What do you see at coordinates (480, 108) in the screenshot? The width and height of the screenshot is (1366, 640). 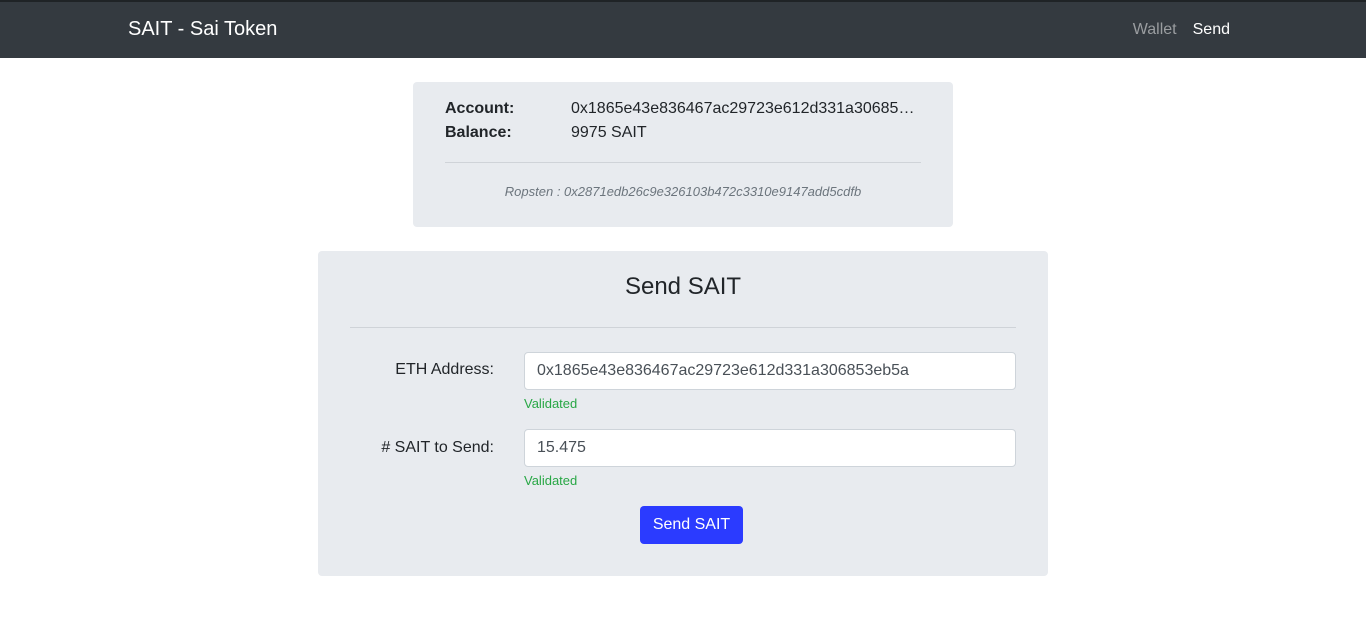 I see `account-label: Account:` at bounding box center [480, 108].